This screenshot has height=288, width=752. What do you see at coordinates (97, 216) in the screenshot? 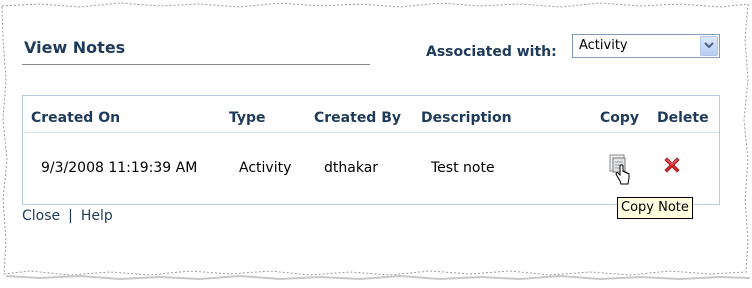
I see `help-link: Help` at bounding box center [97, 216].